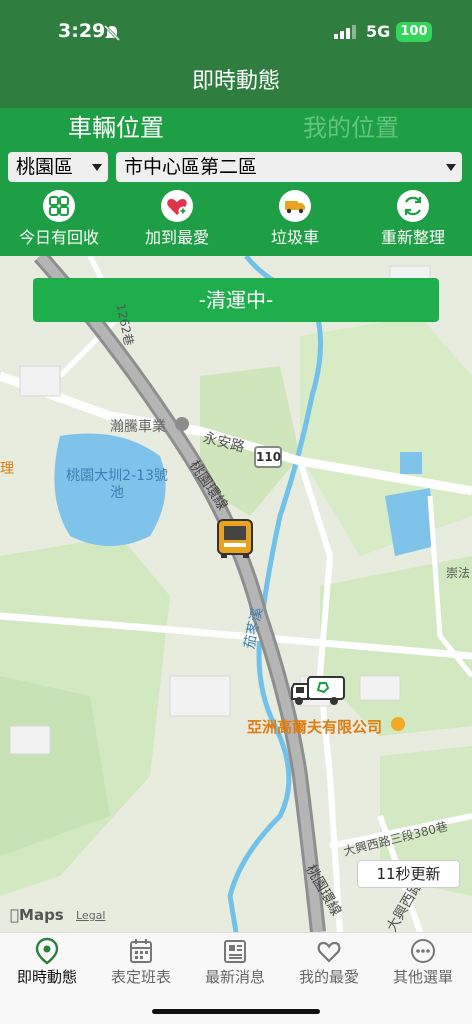 This screenshot has height=1024, width=472. Describe the element at coordinates (422, 977) in the screenshot. I see `tab-label: 其他選單` at that location.